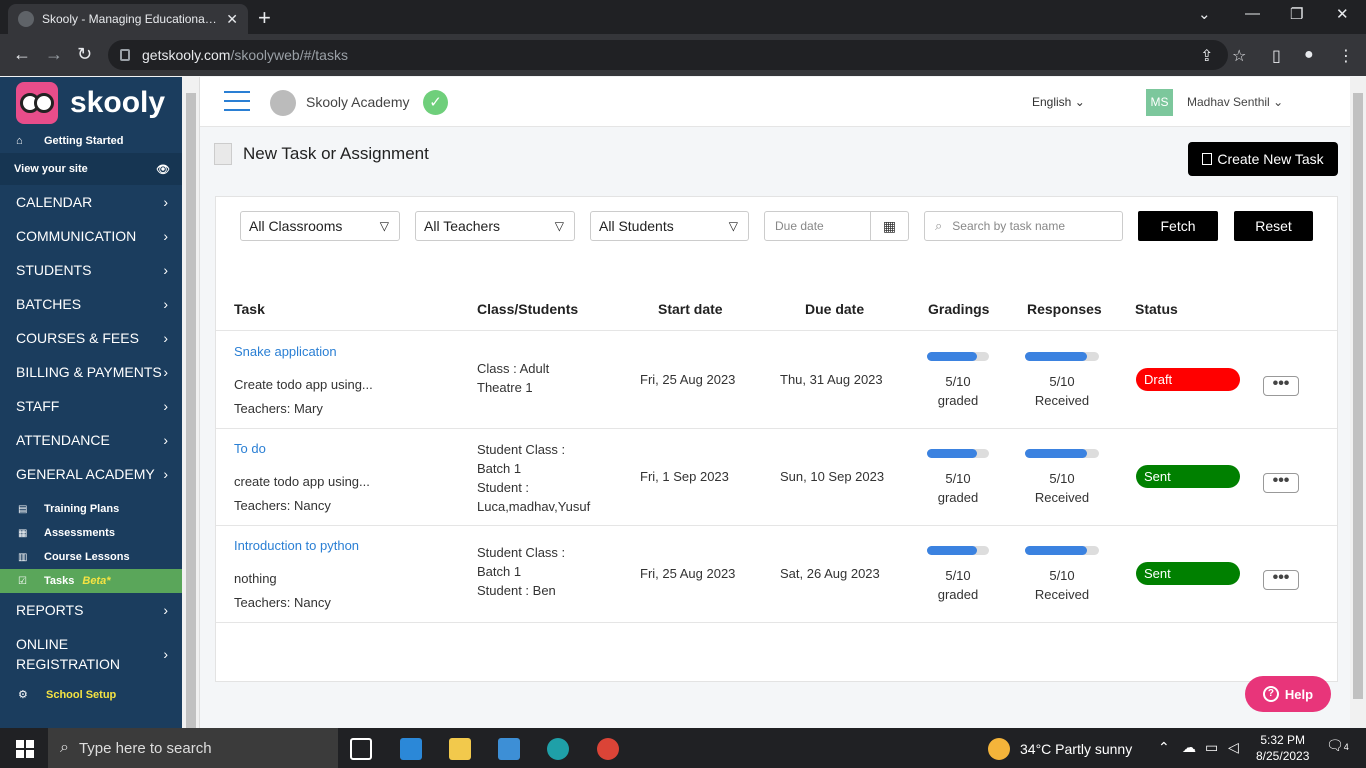 The image size is (1366, 768). I want to click on grading-value: 5/10, so click(958, 381).